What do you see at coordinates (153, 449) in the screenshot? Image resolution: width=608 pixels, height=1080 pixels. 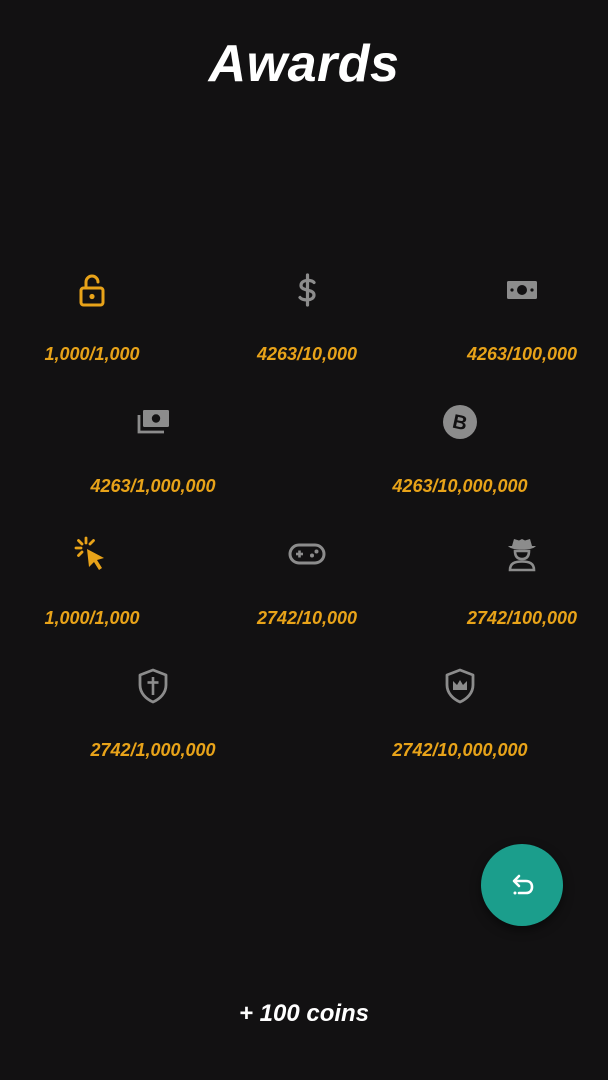 I see `award-item: 4263/1,000,000` at bounding box center [153, 449].